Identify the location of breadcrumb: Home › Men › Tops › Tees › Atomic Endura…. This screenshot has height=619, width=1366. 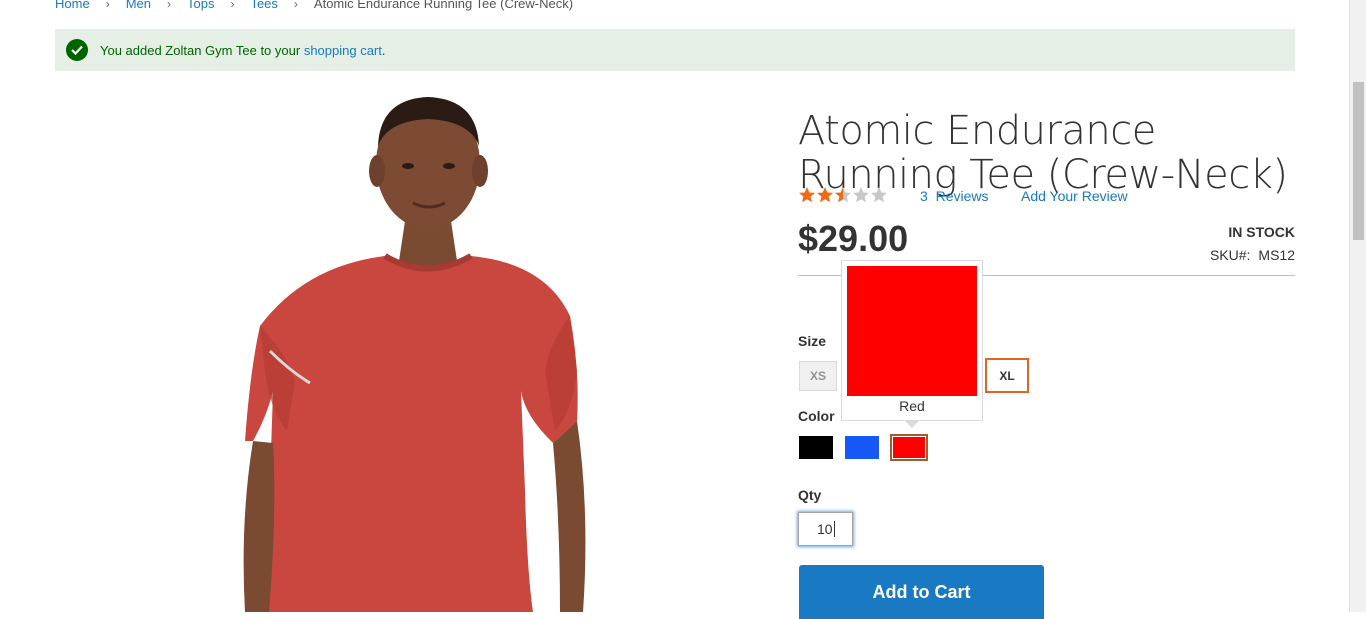
(314, 5).